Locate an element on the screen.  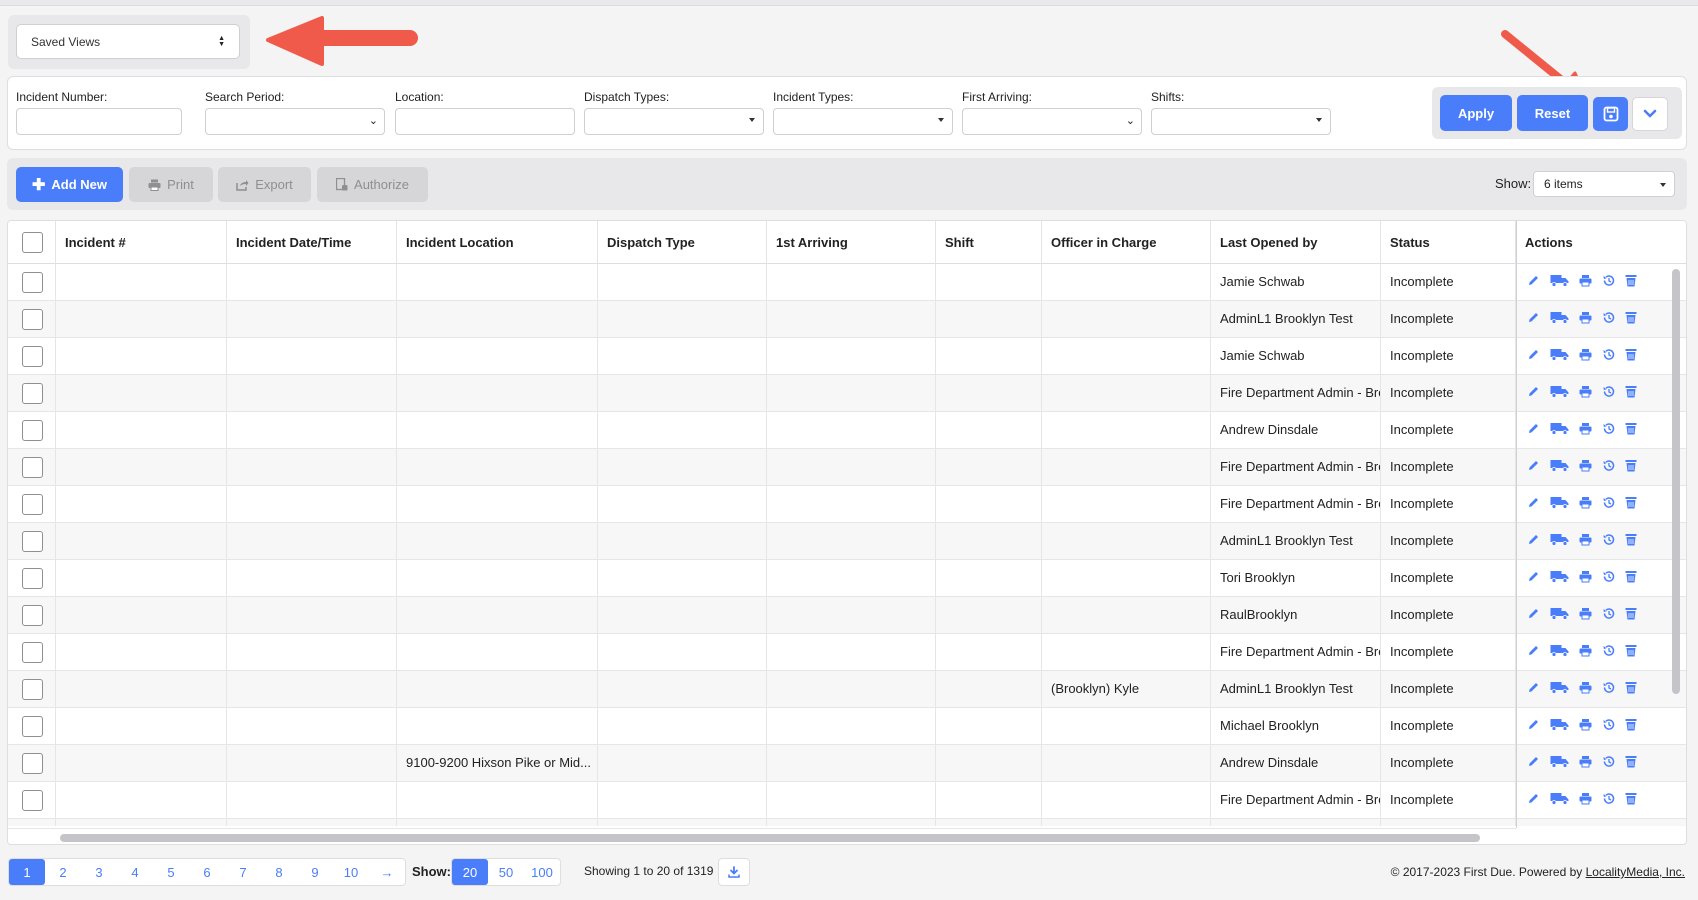
column-header-shift: Shift is located at coordinates (989, 242).